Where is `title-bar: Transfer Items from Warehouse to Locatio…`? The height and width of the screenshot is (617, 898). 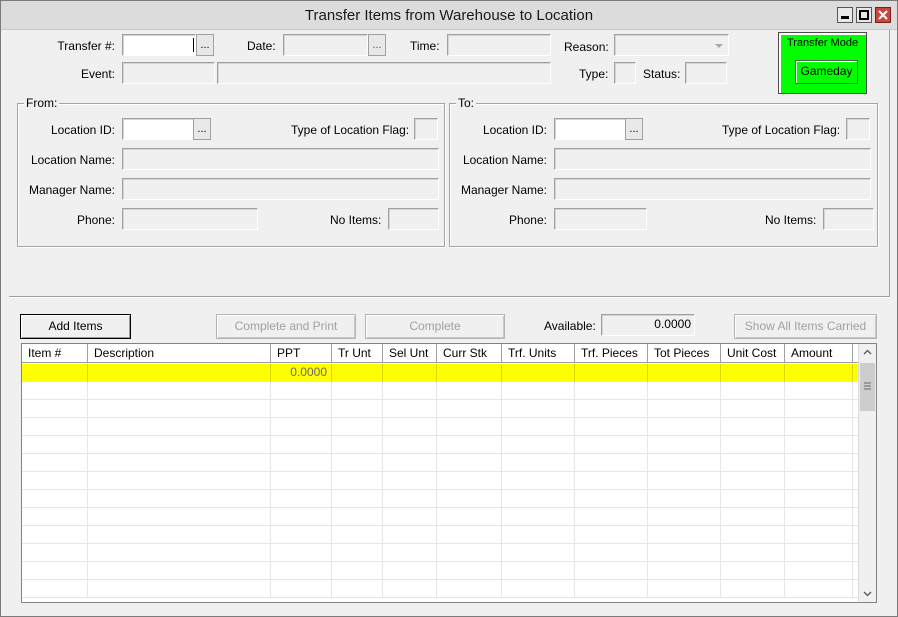
title-bar: Transfer Items from Warehouse to Locatio… is located at coordinates (449, 15).